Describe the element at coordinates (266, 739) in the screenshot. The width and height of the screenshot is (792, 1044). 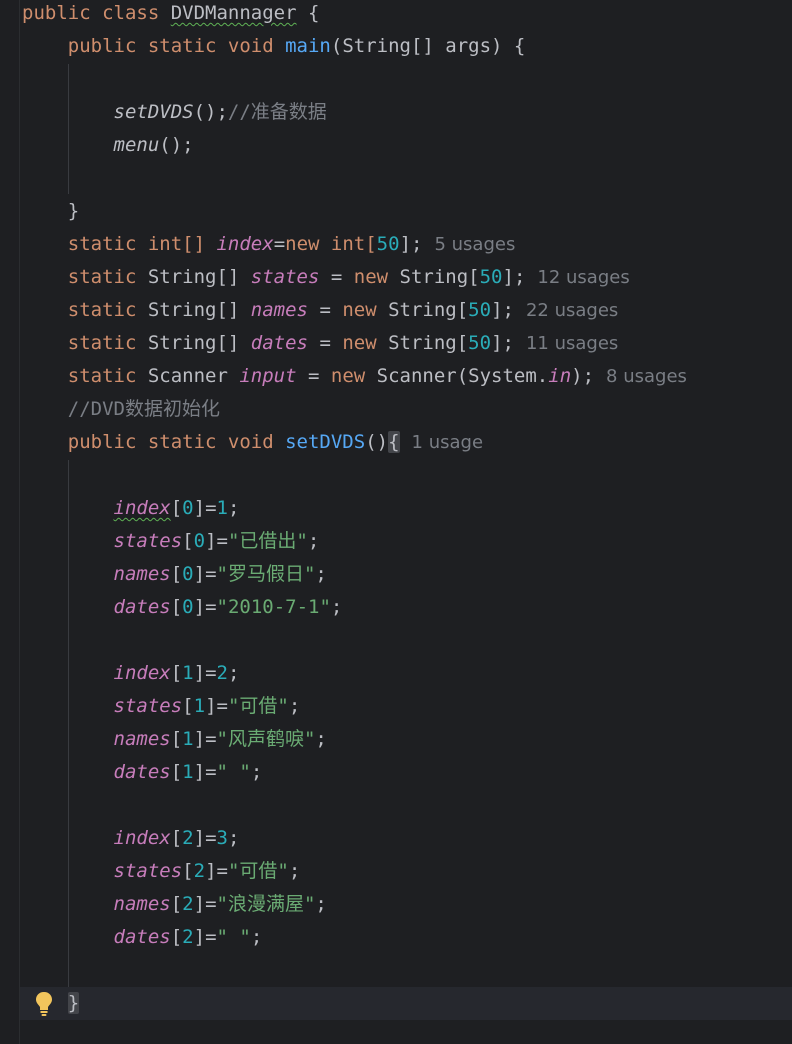
I see `string-value: "风声鹤唳"` at that location.